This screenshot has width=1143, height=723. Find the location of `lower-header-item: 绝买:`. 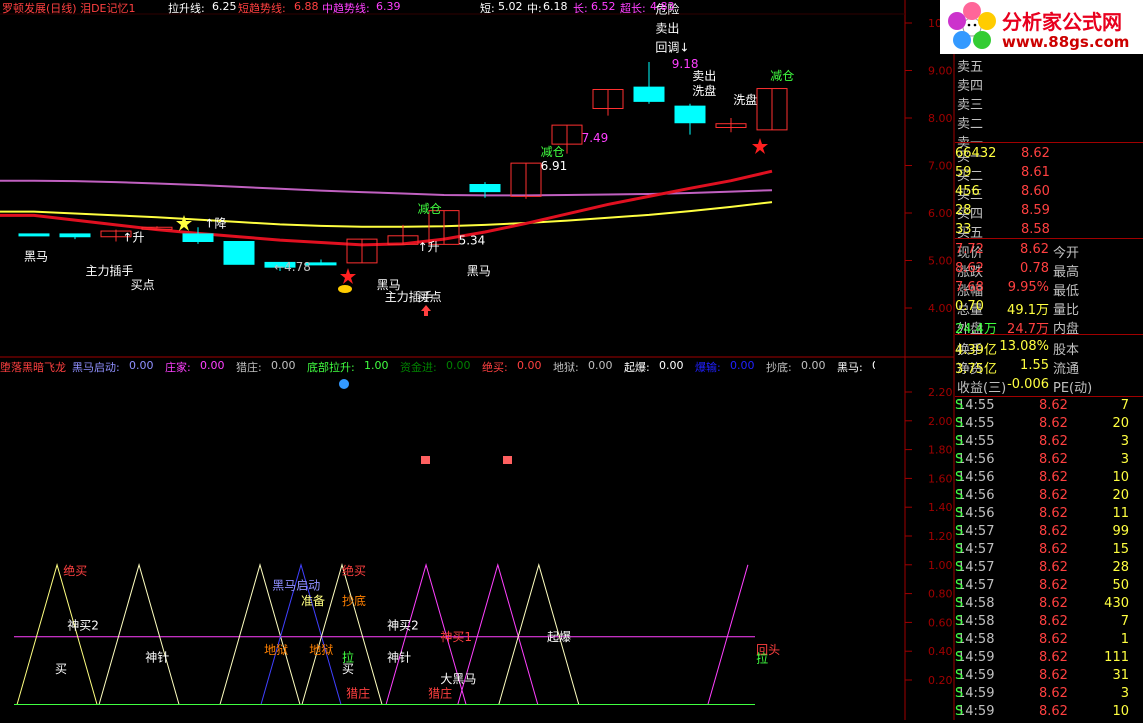

lower-header-item: 绝买: is located at coordinates (495, 367).